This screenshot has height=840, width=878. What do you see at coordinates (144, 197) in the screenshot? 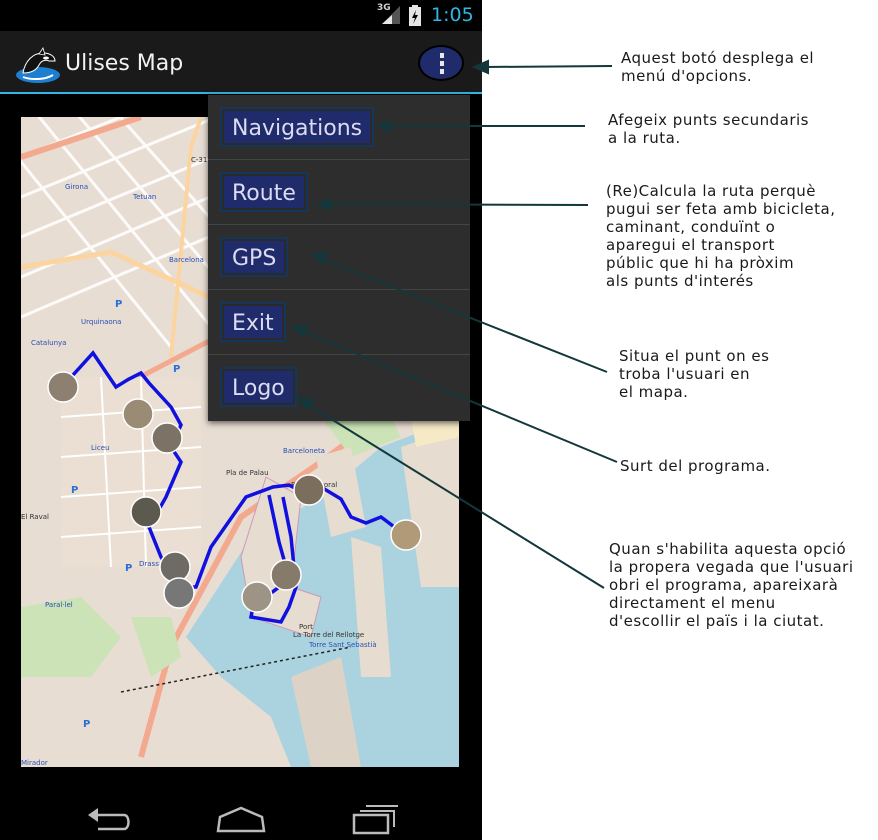
I see `map-label: Tetuan` at bounding box center [144, 197].